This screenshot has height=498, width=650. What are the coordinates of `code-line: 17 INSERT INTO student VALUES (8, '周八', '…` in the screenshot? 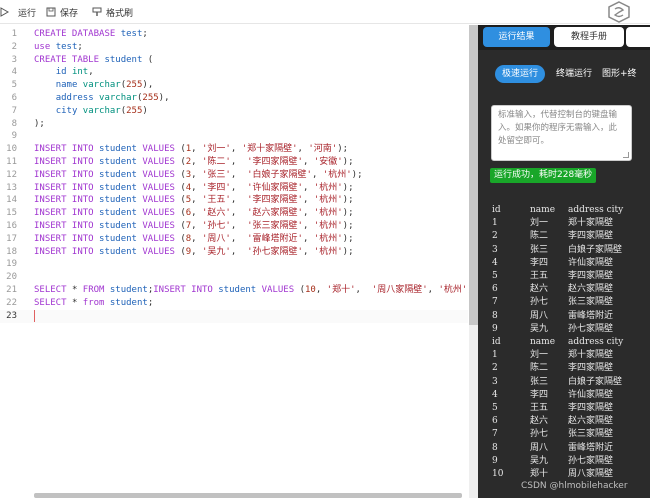 It's located at (234, 239).